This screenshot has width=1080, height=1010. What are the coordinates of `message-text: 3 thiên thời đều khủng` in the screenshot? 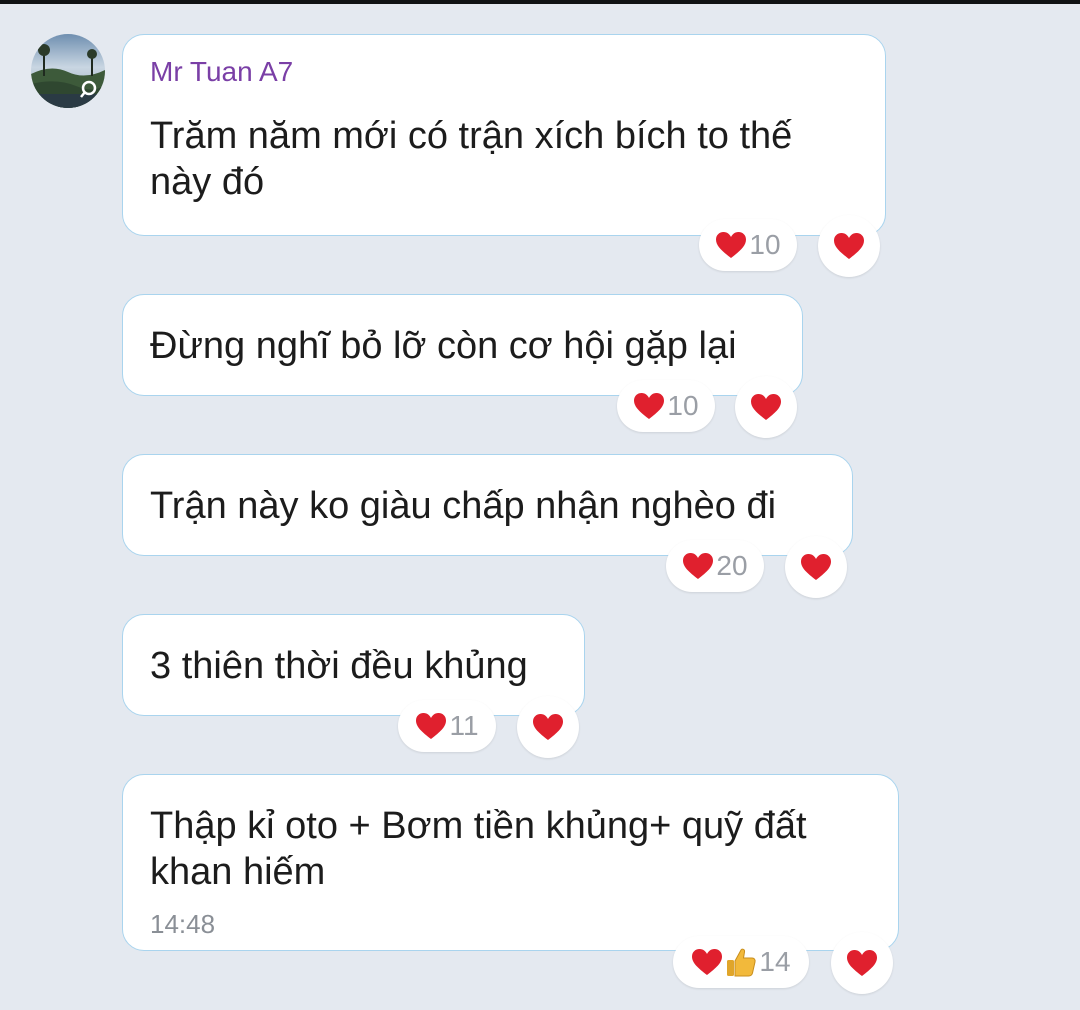 It's located at (339, 666).